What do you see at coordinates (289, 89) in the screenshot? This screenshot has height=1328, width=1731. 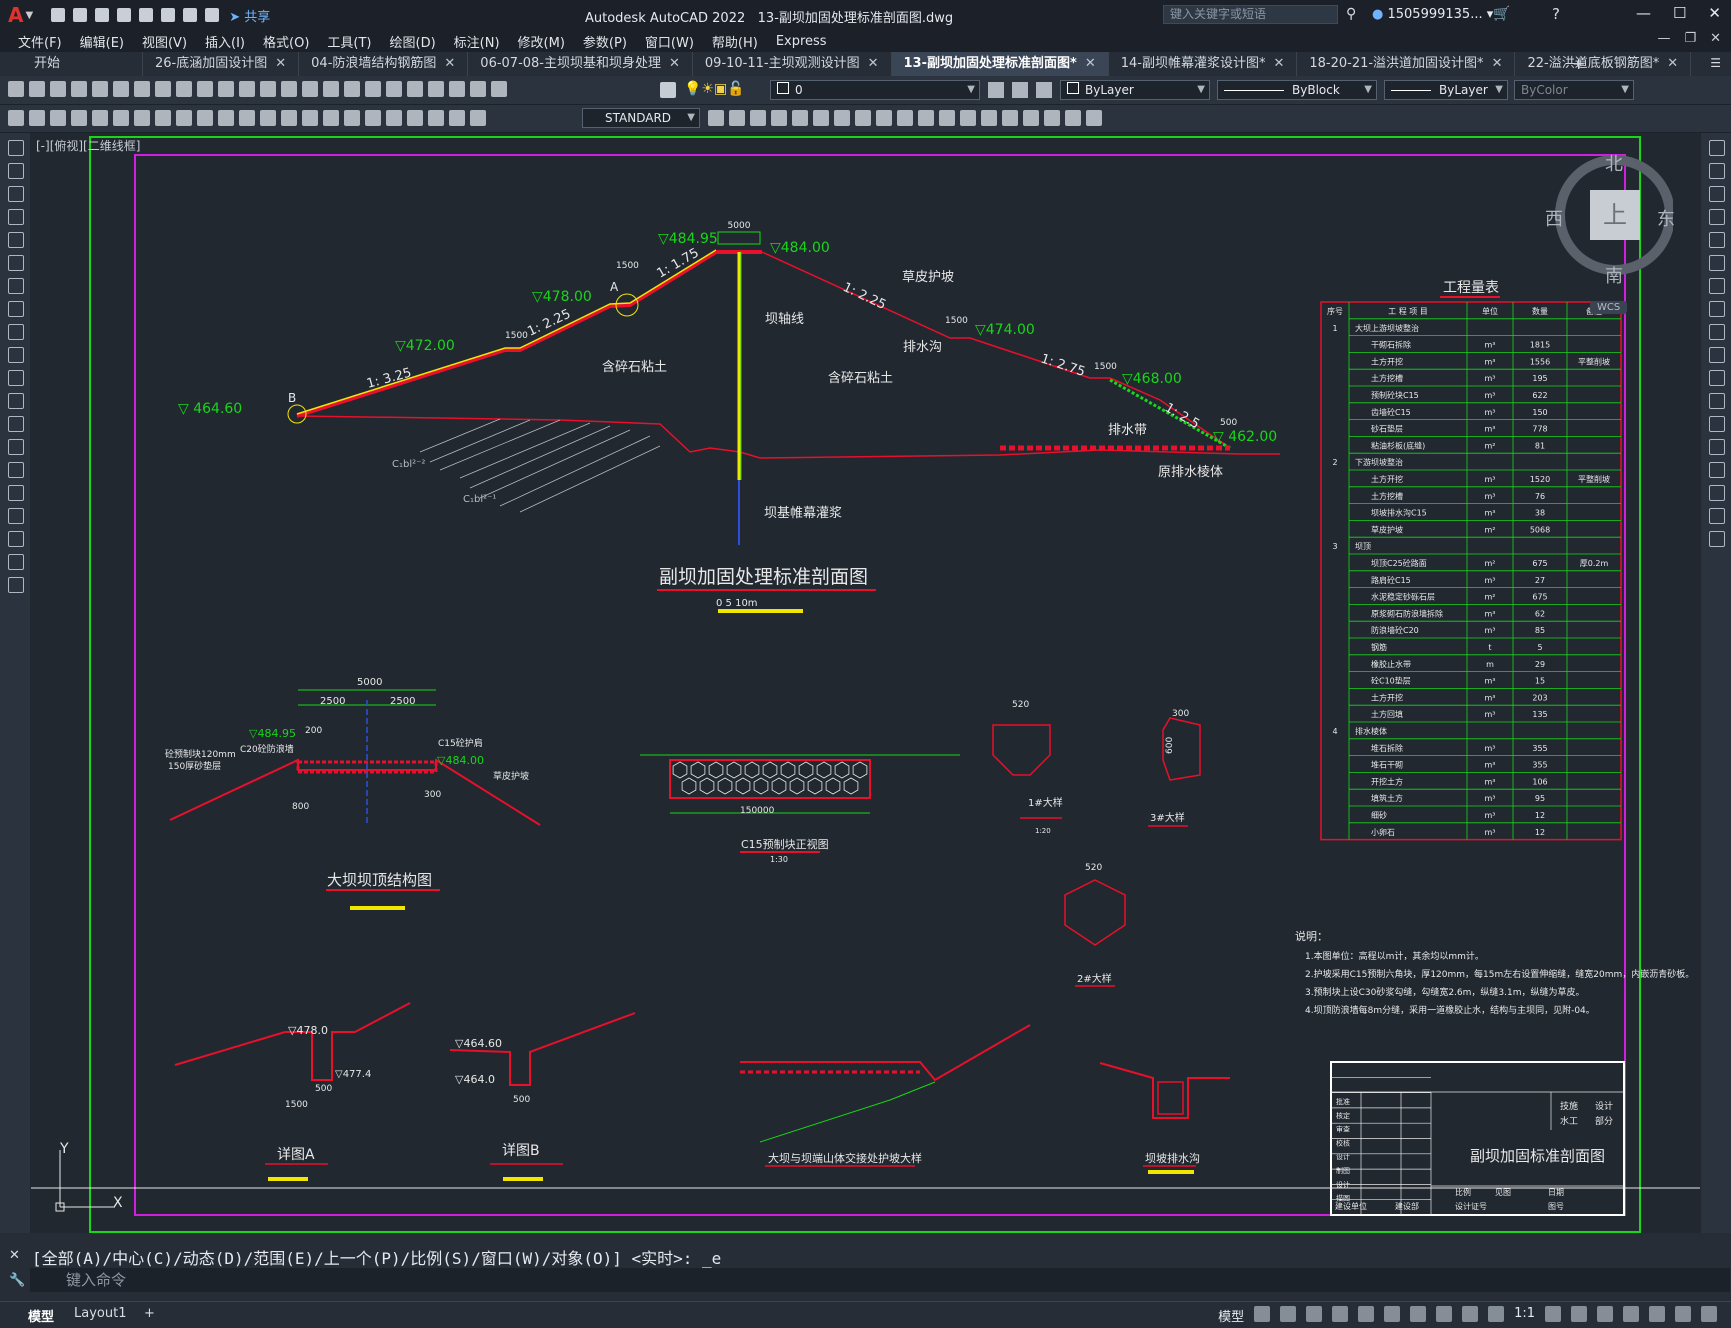 I see `tb-pan-icon` at bounding box center [289, 89].